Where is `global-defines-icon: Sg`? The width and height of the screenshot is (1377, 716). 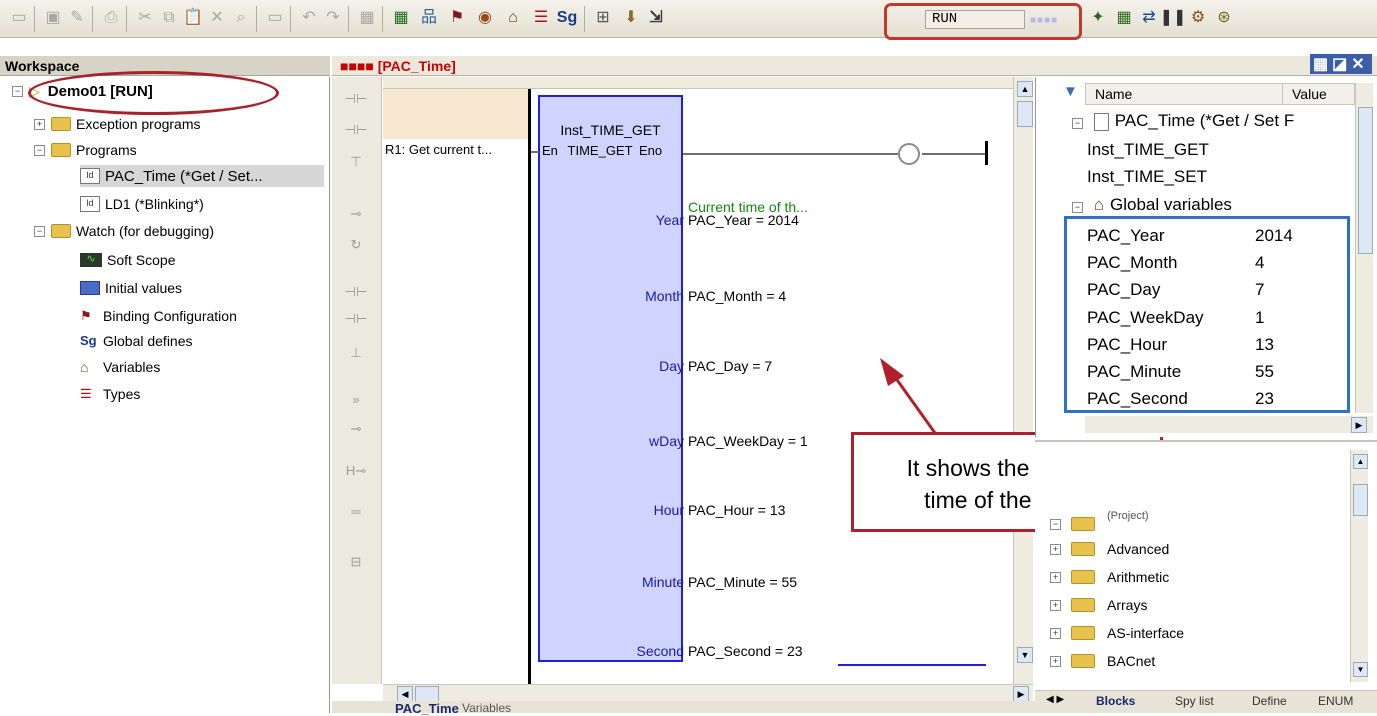
global-defines-icon: Sg is located at coordinates (567, 18).